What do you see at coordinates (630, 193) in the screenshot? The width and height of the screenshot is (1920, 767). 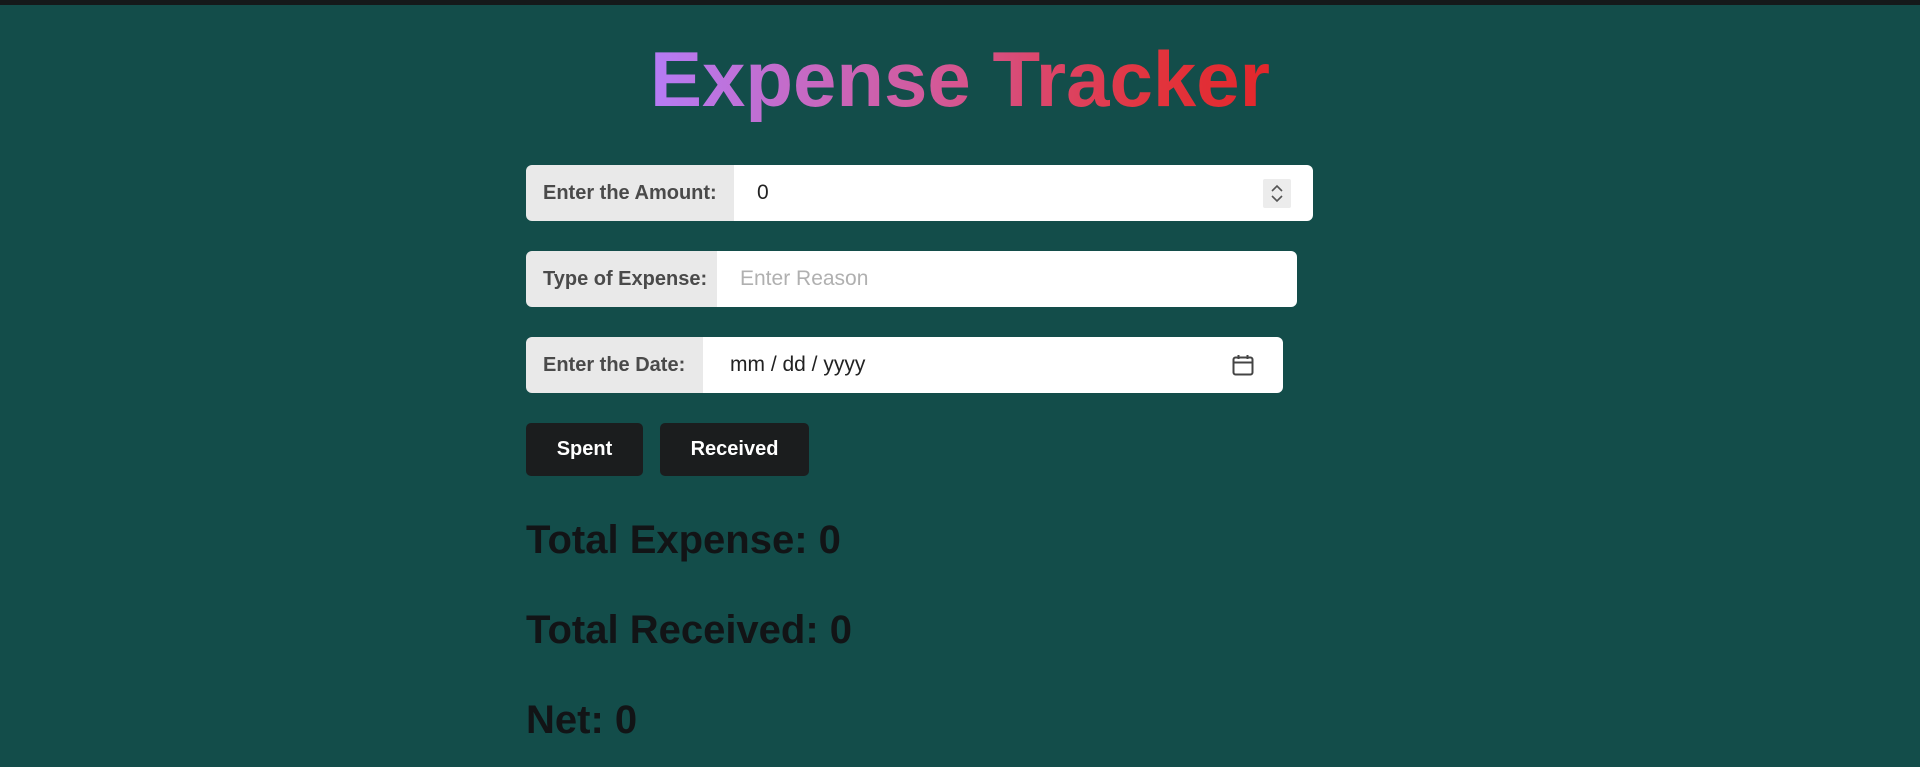 I see `amount-label: Enter the Amount:` at bounding box center [630, 193].